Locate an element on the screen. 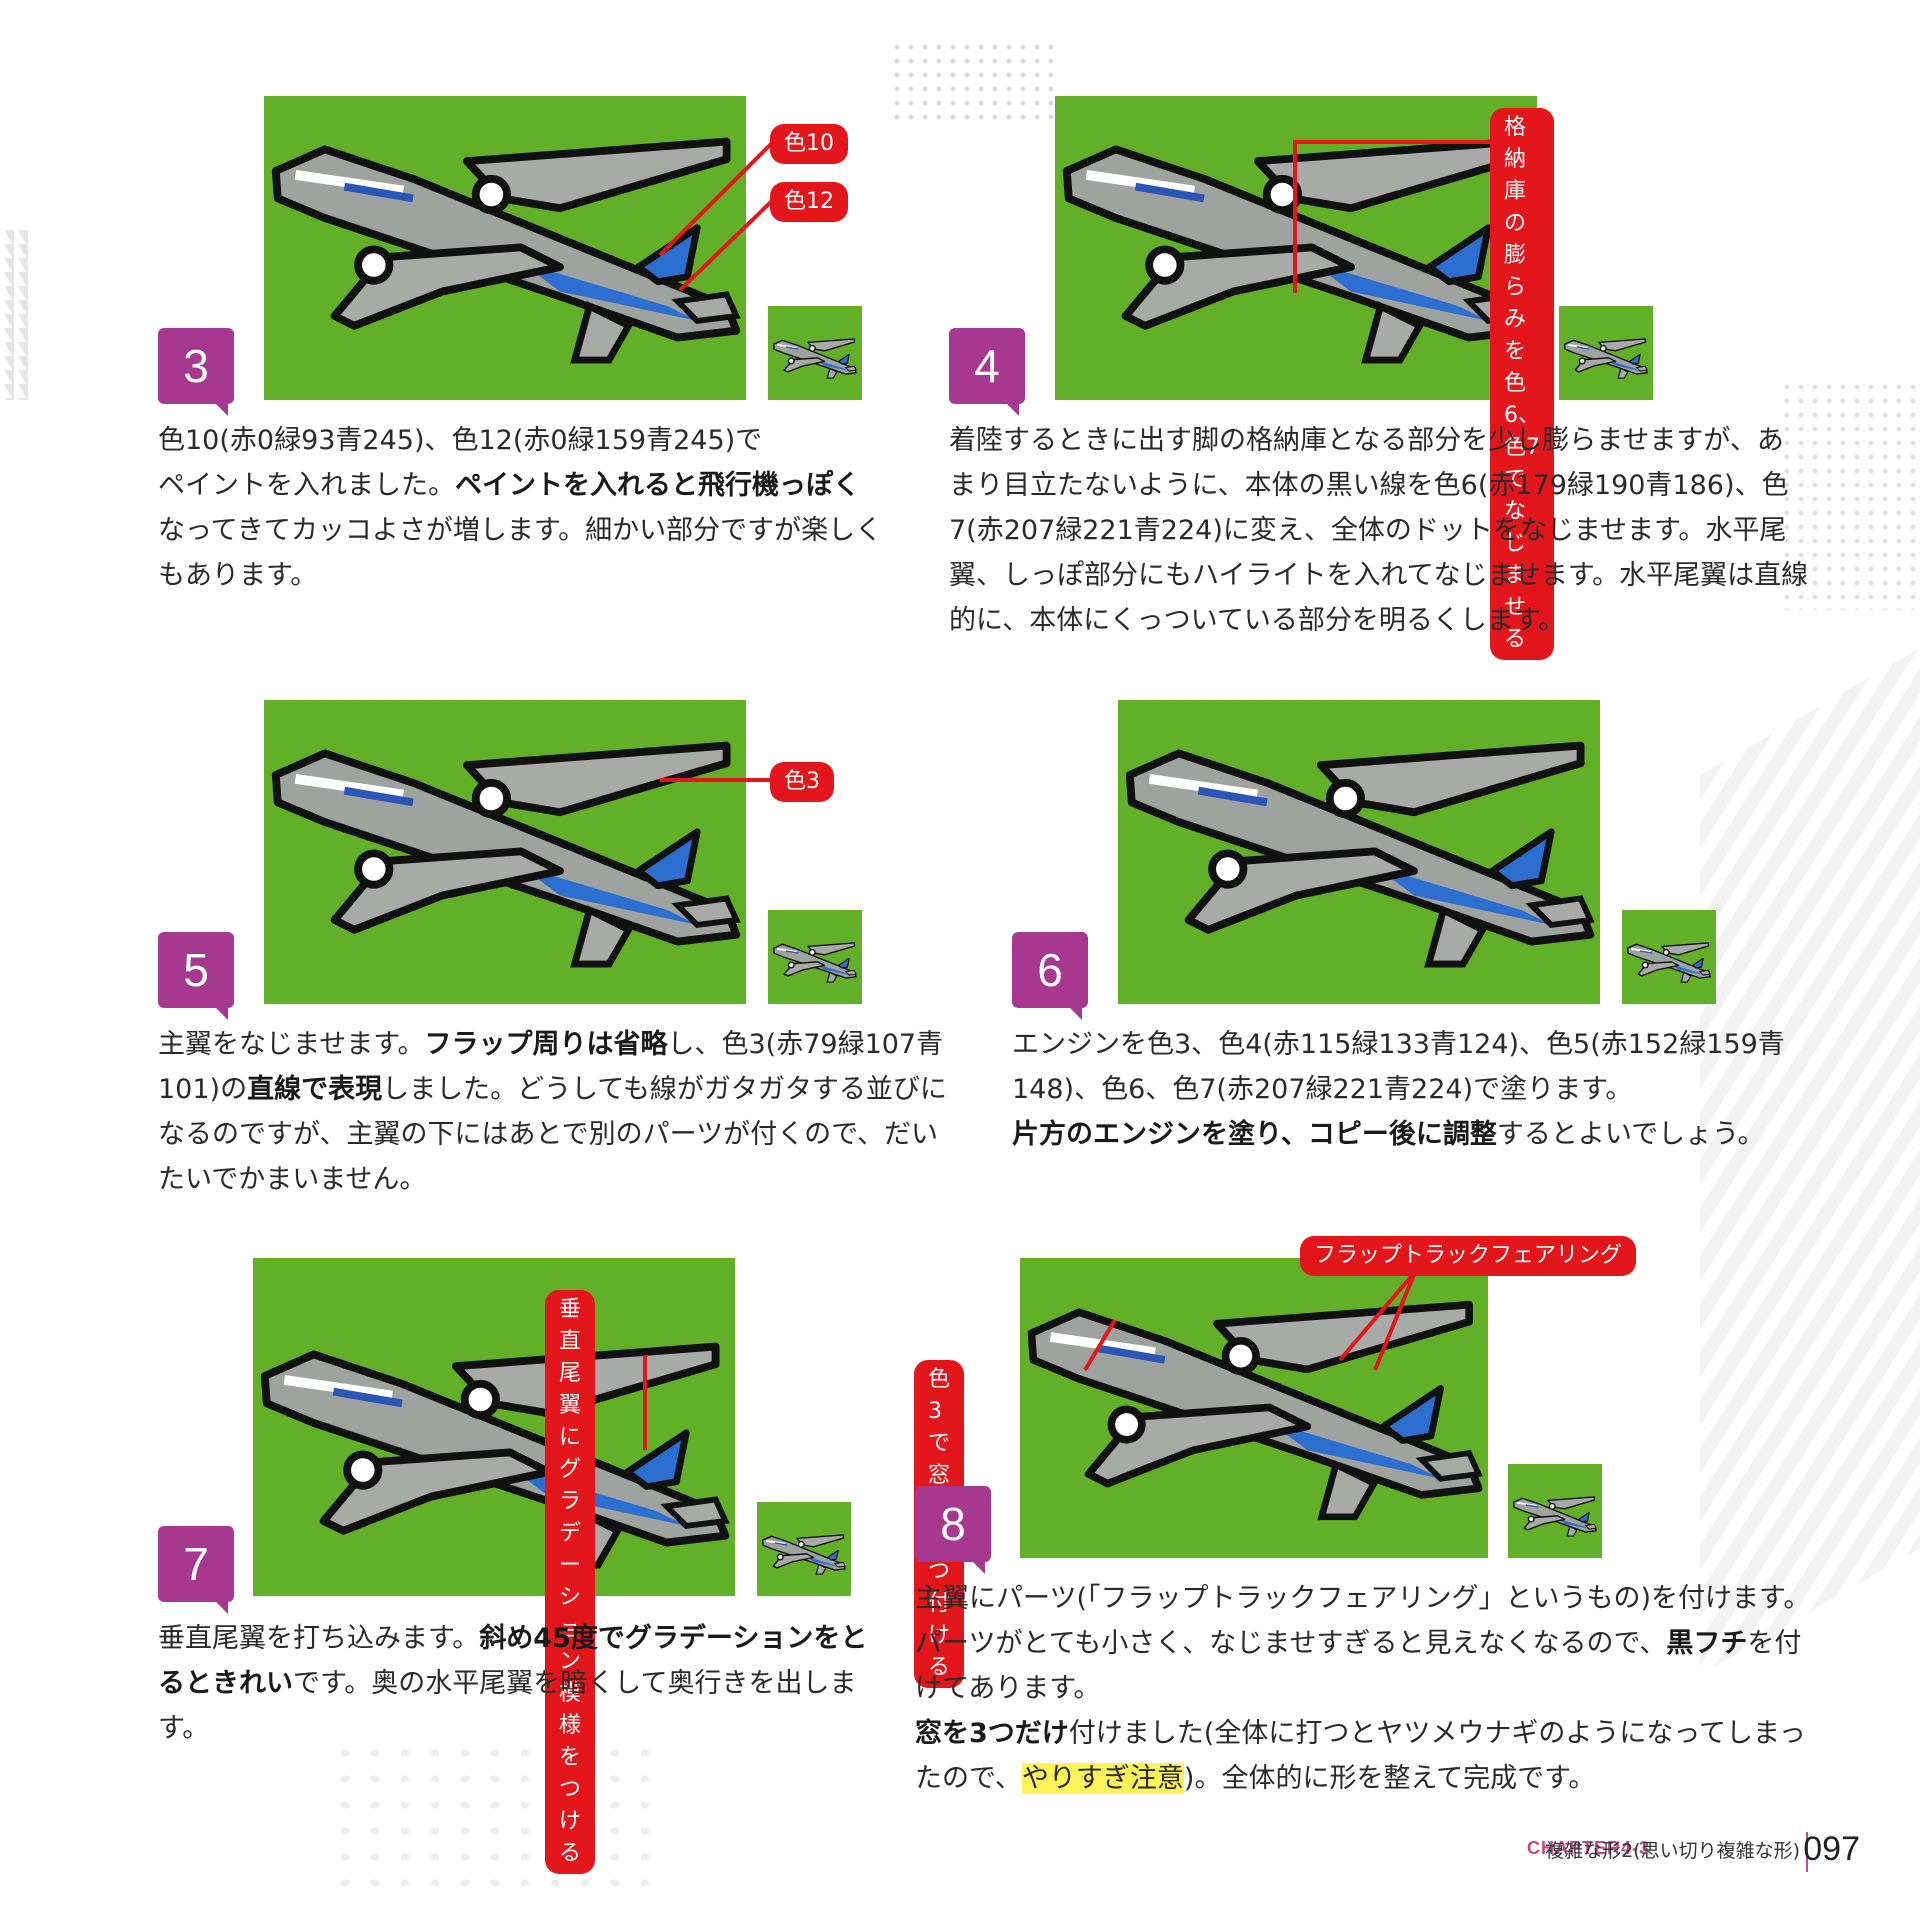  page-number: 097 is located at coordinates (1831, 1849).